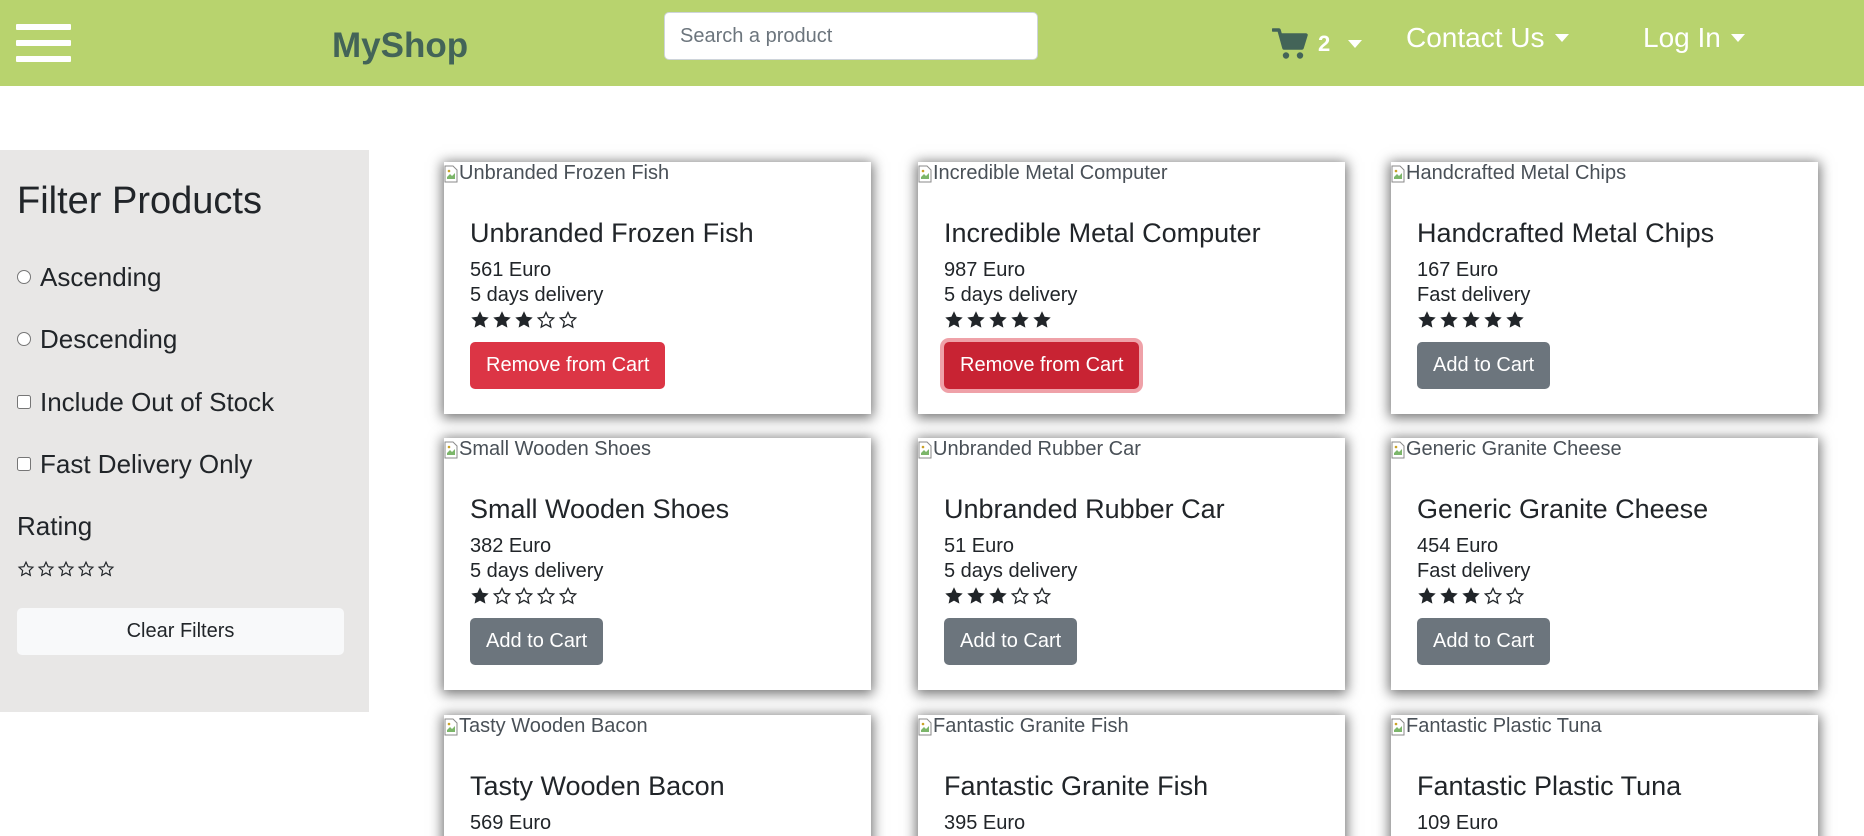 This screenshot has width=1864, height=836. What do you see at coordinates (1561, 38) in the screenshot?
I see `contact-caret-icon` at bounding box center [1561, 38].